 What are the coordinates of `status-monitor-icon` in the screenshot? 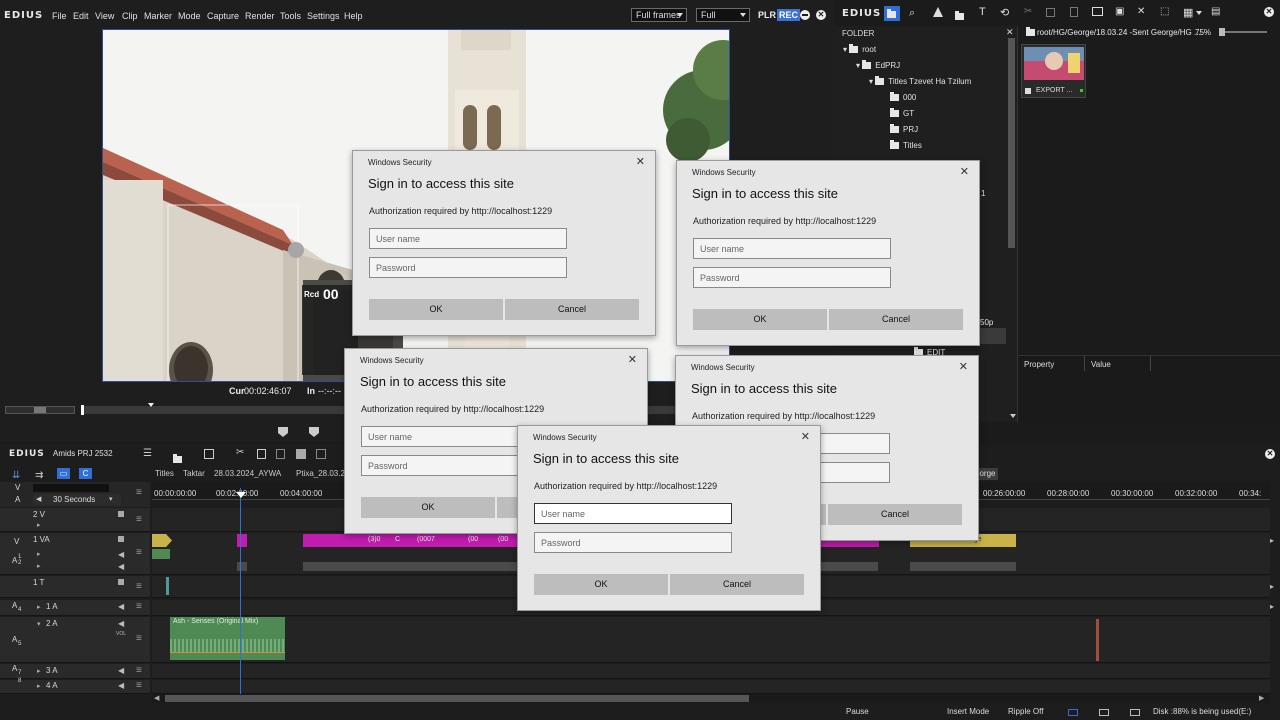 It's located at (1073, 712).